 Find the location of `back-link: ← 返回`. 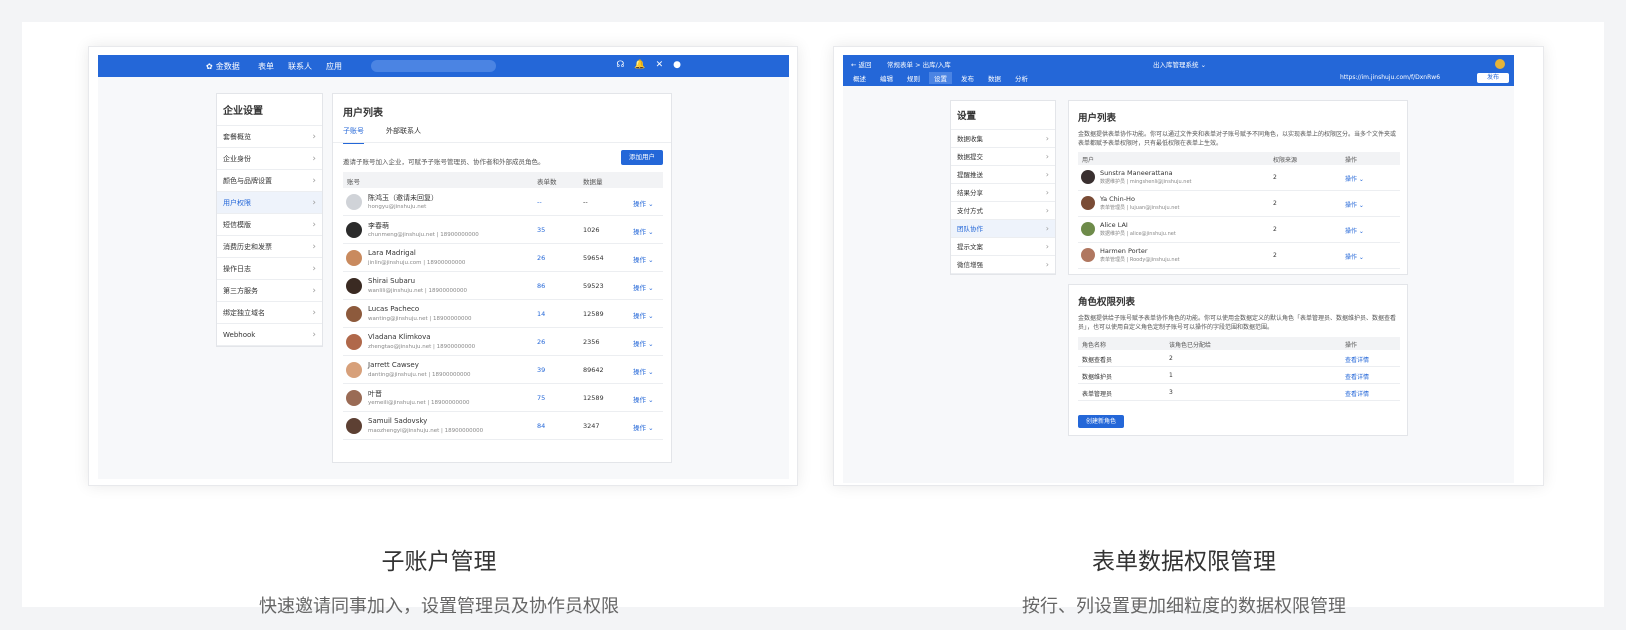

back-link: ← 返回 is located at coordinates (861, 64).